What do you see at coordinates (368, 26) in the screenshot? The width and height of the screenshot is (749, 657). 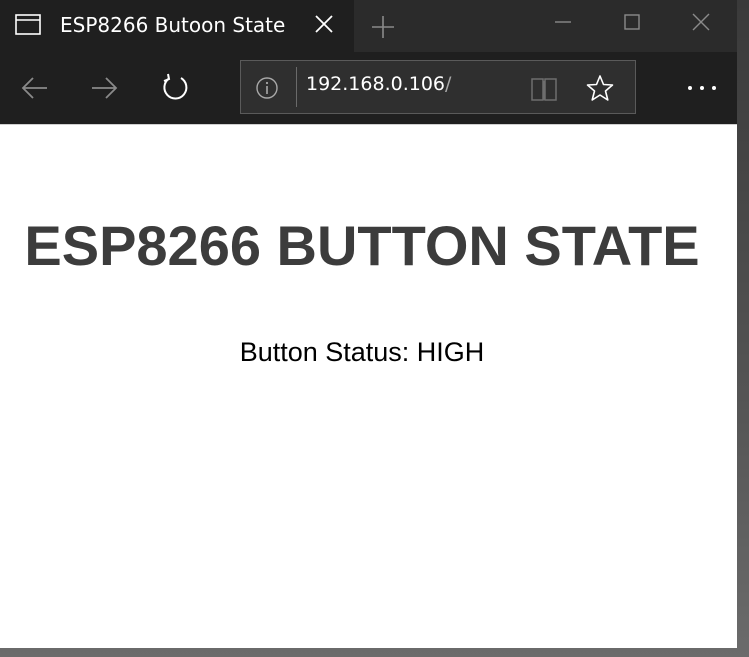 I see `tab-strip: ESP8266 Butoon State` at bounding box center [368, 26].